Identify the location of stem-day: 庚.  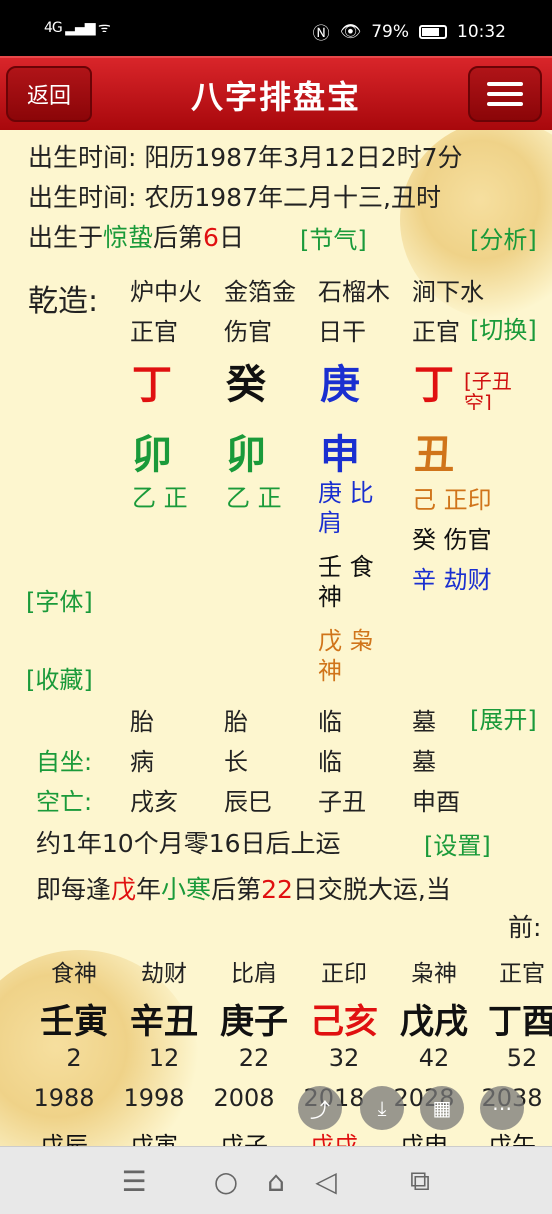
(340, 385).